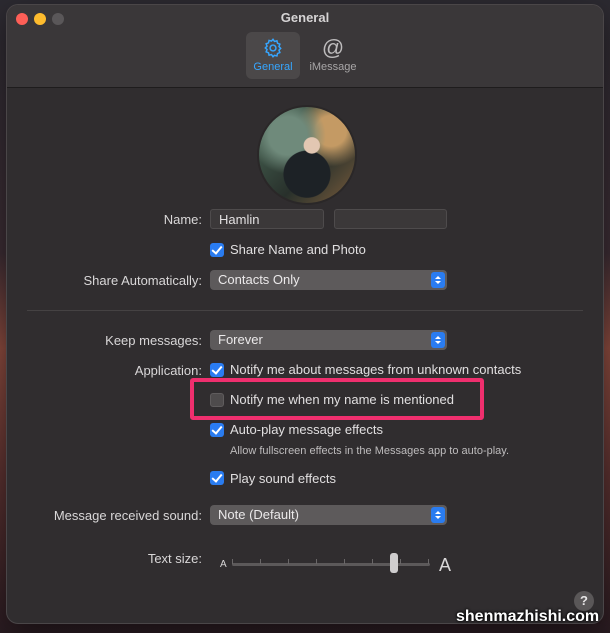  Describe the element at coordinates (142, 280) in the screenshot. I see `share-auto-label: Share Automatically:` at that location.